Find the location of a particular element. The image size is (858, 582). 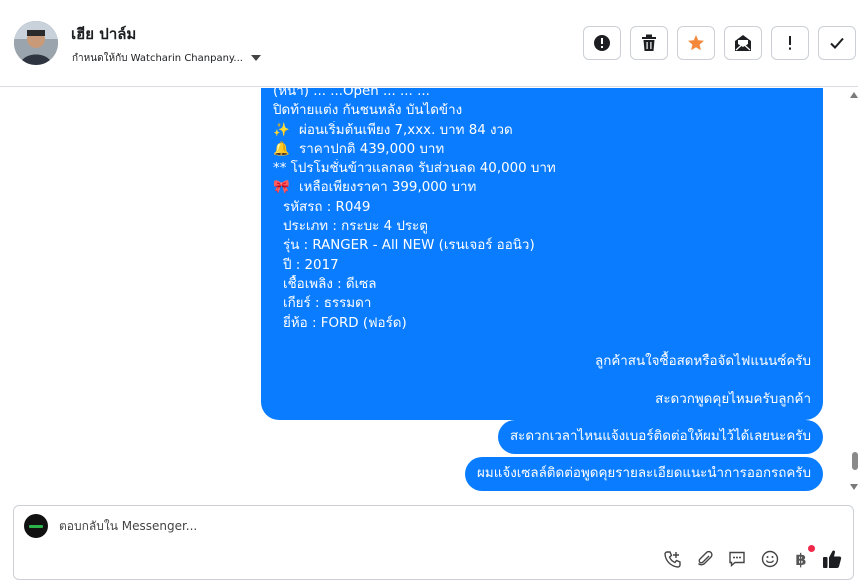

exclamation-icon is located at coordinates (790, 43).